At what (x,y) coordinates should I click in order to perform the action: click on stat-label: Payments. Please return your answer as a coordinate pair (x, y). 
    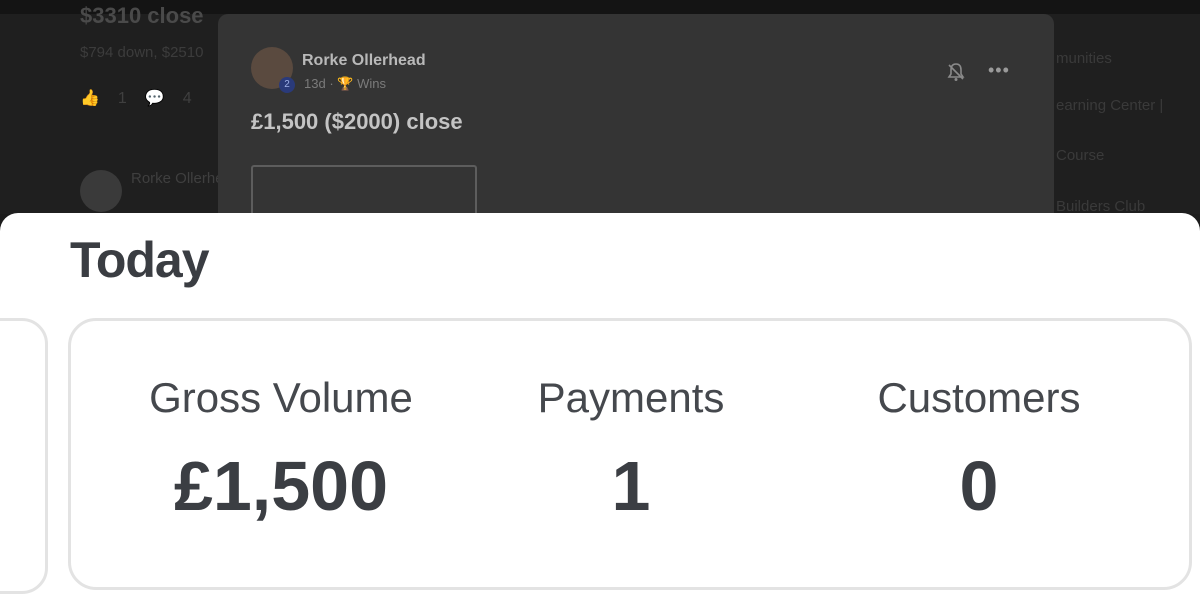
    Looking at the image, I should click on (631, 397).